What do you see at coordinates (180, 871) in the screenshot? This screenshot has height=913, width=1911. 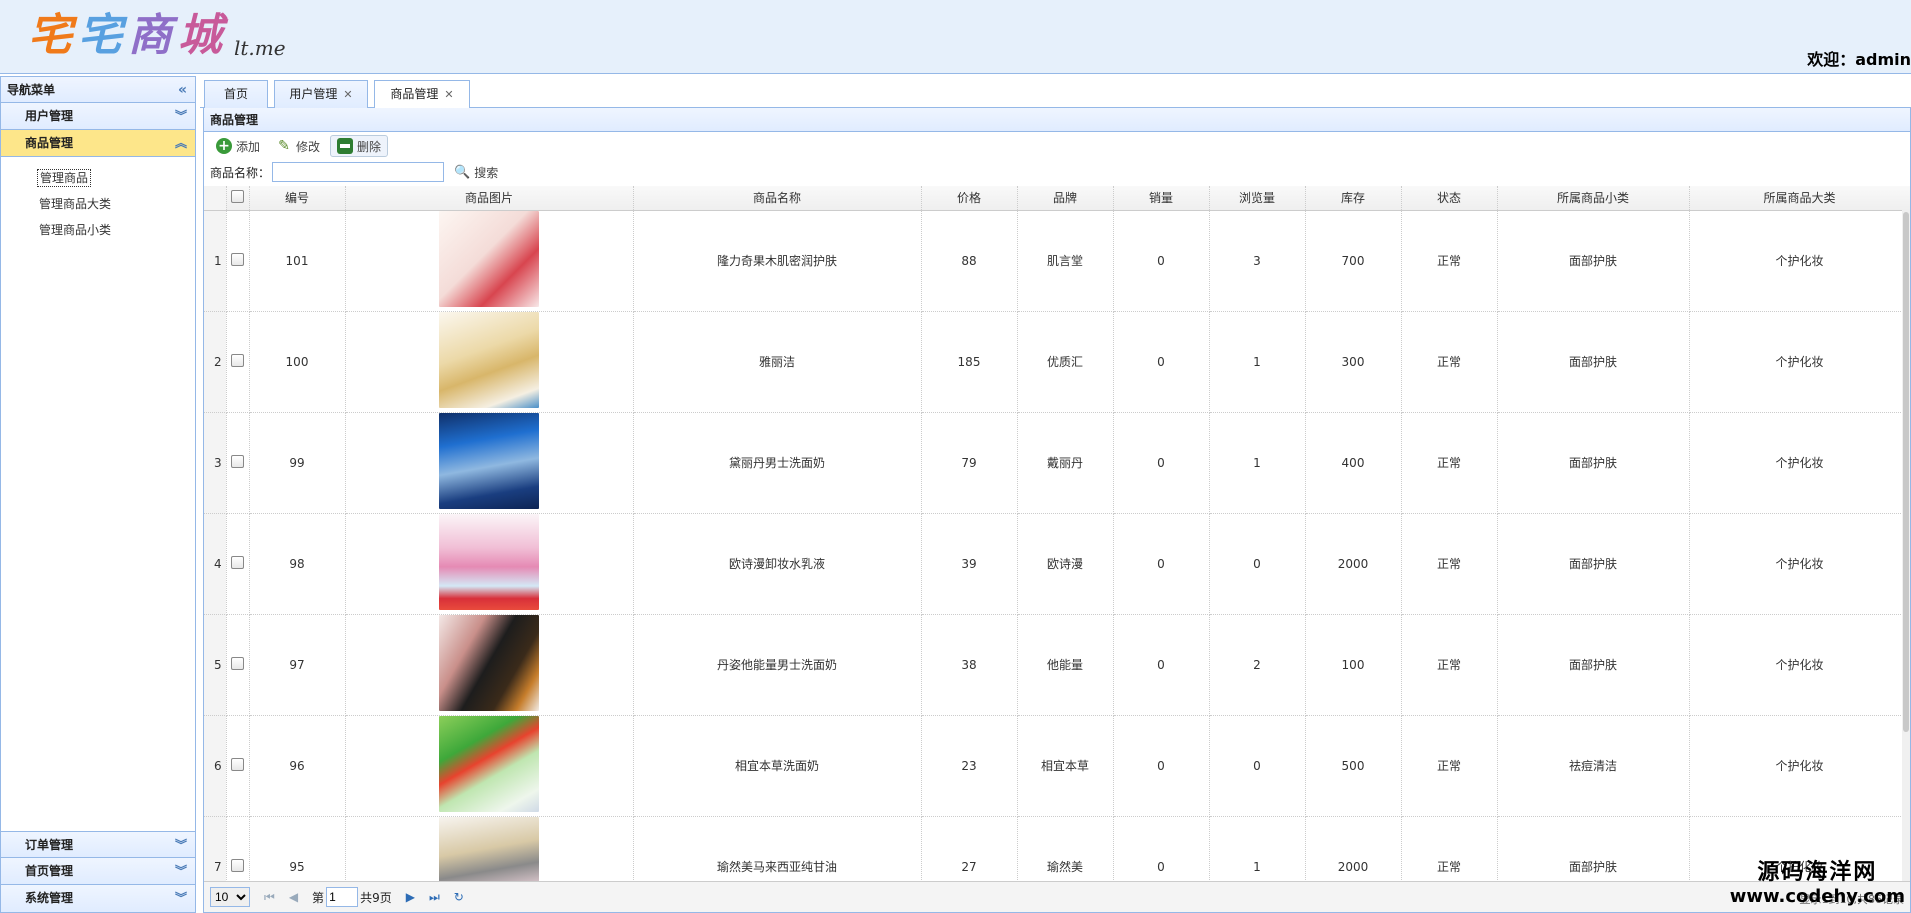 I see `chevron-down-icon: ︾` at bounding box center [180, 871].